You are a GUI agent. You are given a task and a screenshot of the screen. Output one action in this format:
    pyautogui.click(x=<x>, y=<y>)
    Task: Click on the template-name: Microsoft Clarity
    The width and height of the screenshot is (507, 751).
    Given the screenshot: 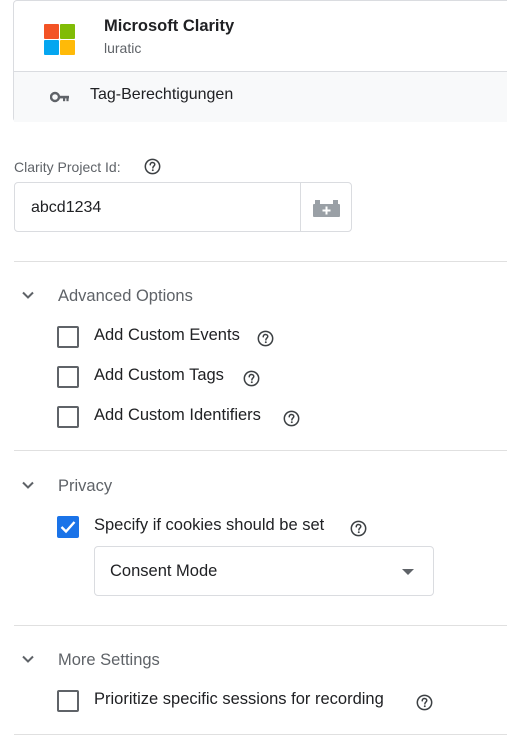 What is the action you would take?
    pyautogui.click(x=169, y=26)
    